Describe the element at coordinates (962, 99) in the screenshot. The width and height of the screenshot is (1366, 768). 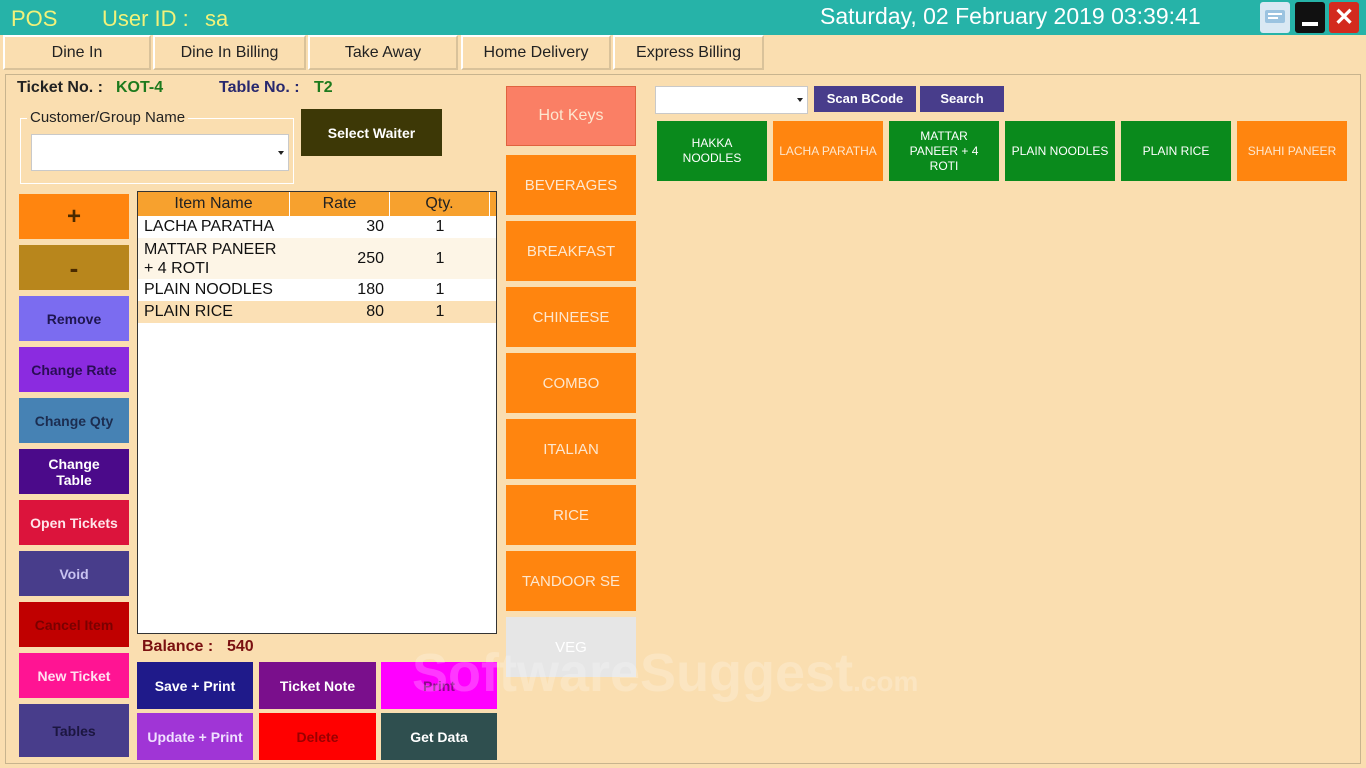
I see `search-button: Search` at that location.